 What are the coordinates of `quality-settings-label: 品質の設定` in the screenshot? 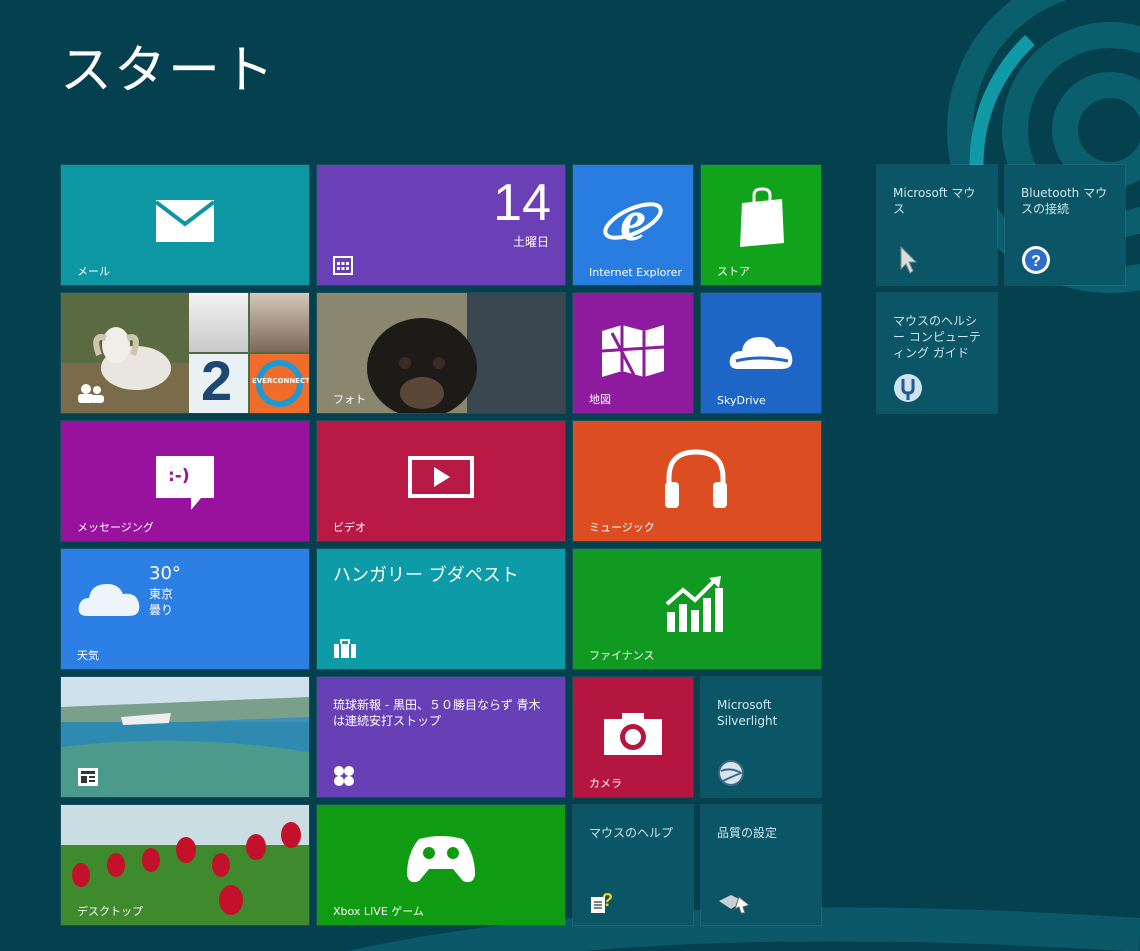 It's located at (747, 833).